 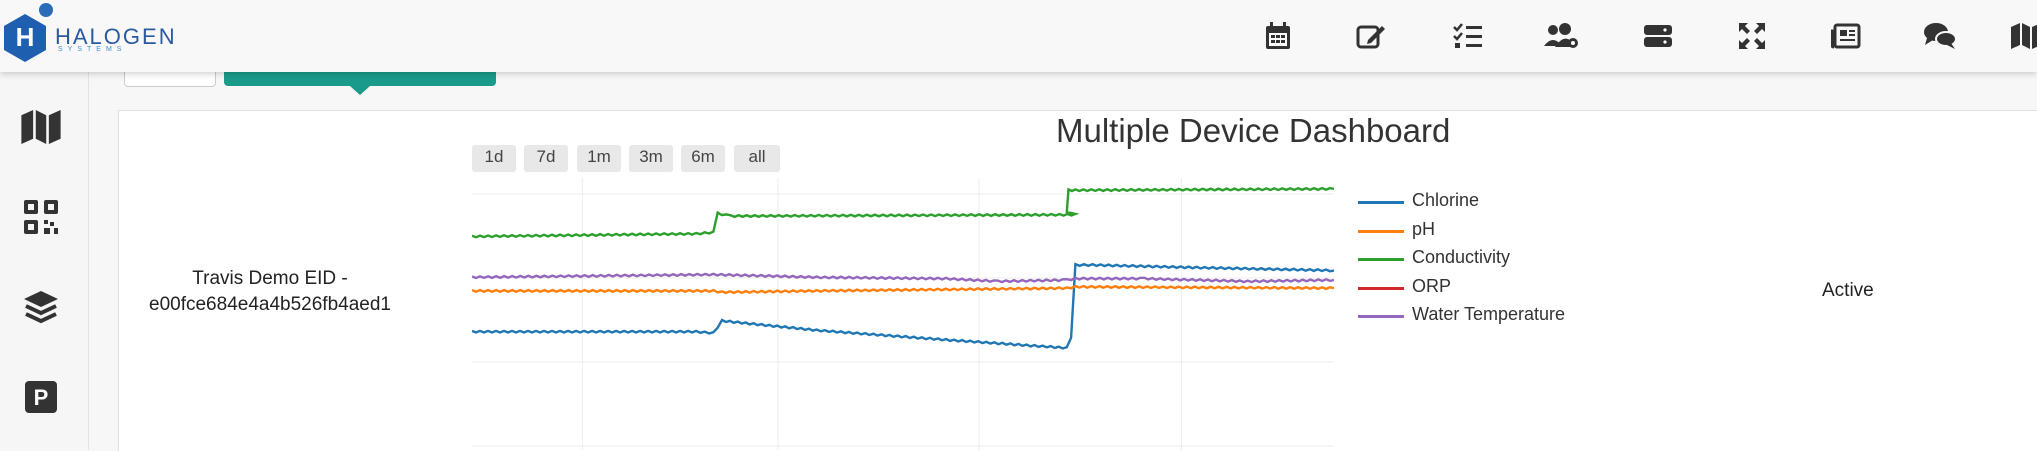 I want to click on legend-label: Conductivity, so click(x=1461, y=257).